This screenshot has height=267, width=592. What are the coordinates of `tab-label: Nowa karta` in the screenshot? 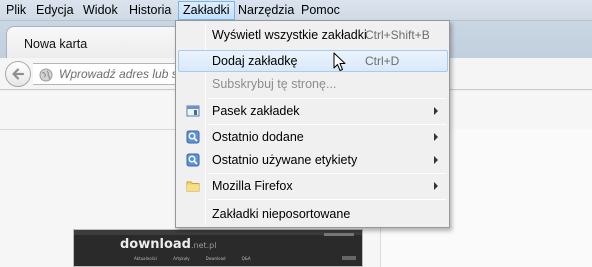 It's located at (56, 44).